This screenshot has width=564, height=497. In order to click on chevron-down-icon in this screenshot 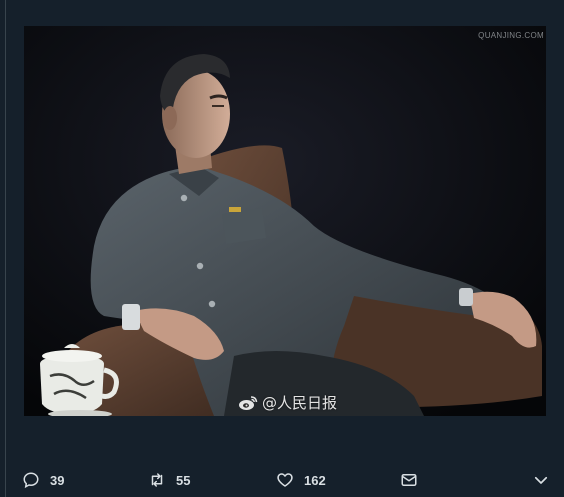, I will do `click(541, 480)`.